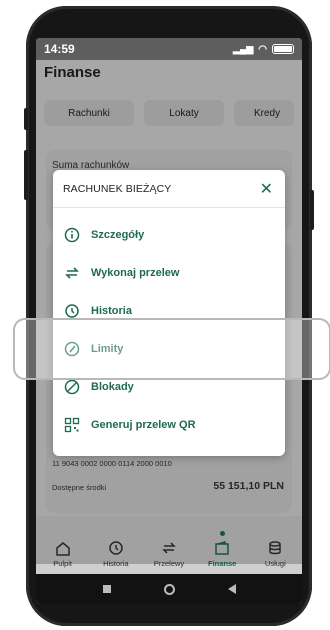 This screenshot has height=630, width=330. Describe the element at coordinates (118, 235) in the screenshot. I see `menu-item-label: Szczegóły` at that location.